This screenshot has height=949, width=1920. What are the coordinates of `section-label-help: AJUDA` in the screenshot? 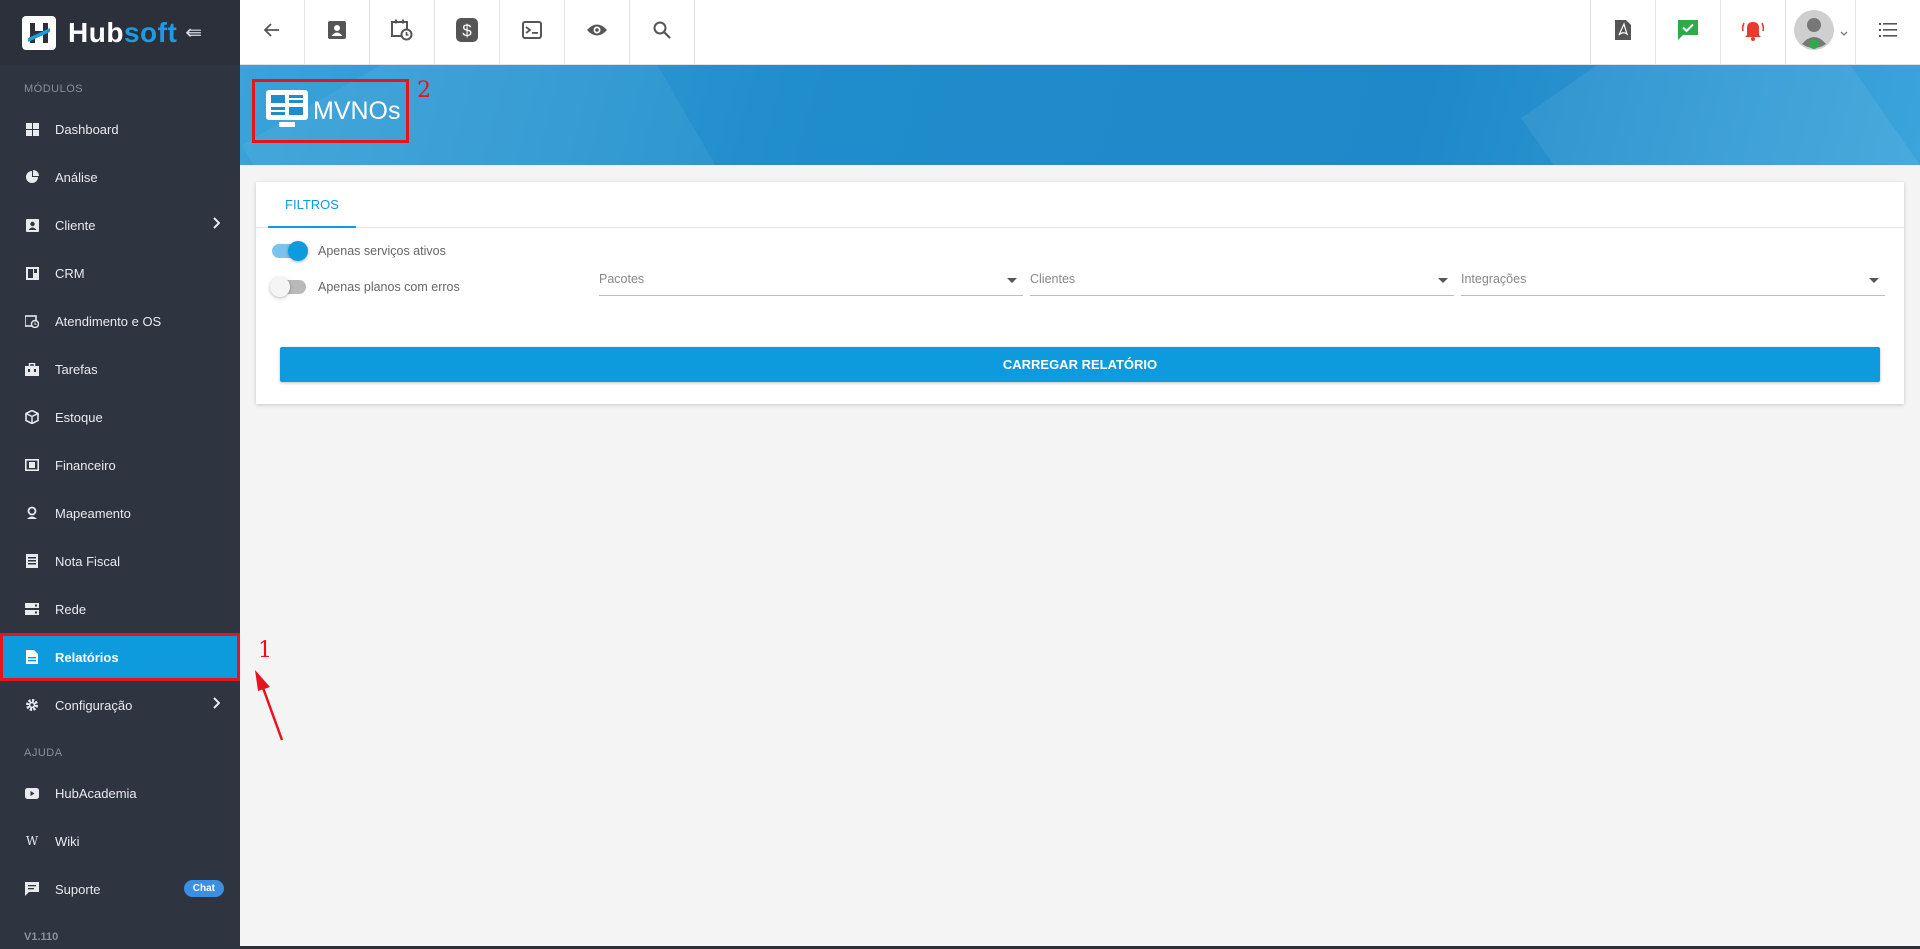 It's located at (43, 753).